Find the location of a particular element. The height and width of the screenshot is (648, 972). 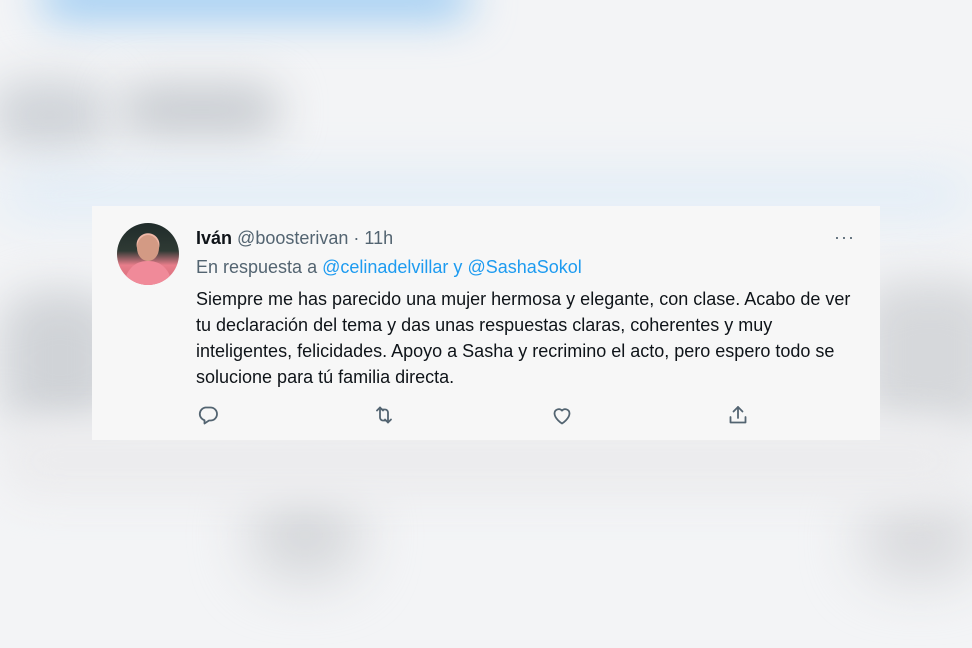

share-icon is located at coordinates (738, 415).